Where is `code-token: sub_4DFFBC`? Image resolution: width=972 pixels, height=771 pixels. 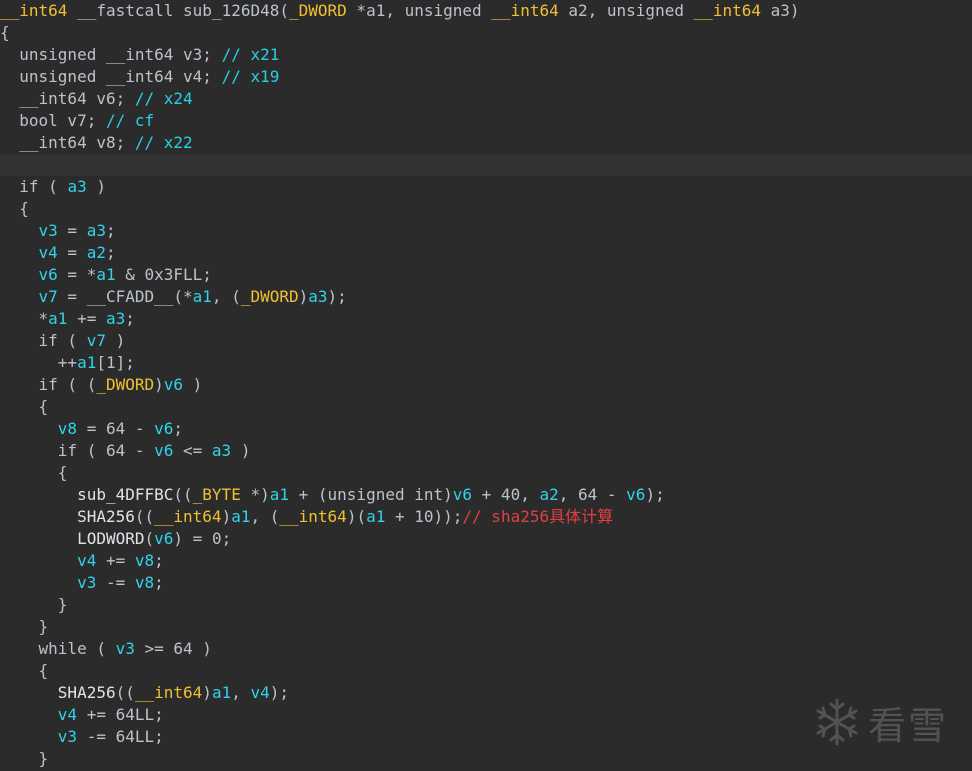 code-token: sub_4DFFBC is located at coordinates (87, 494).